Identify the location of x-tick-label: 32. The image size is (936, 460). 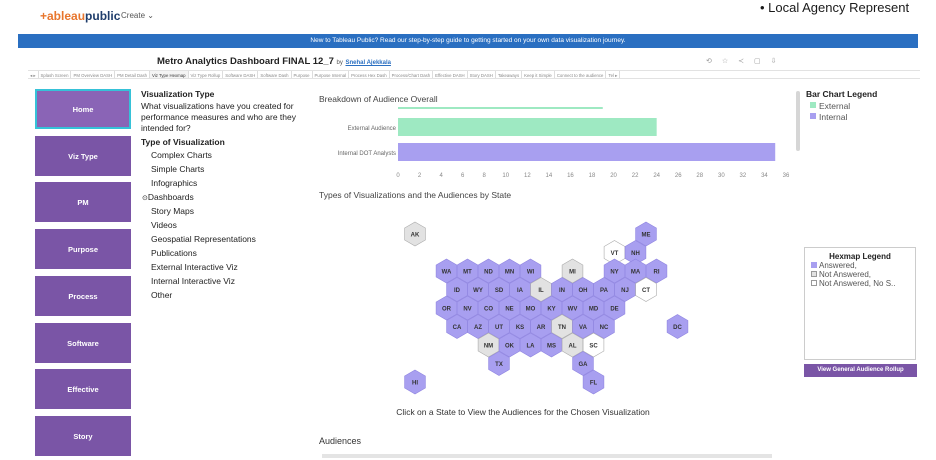
(743, 176).